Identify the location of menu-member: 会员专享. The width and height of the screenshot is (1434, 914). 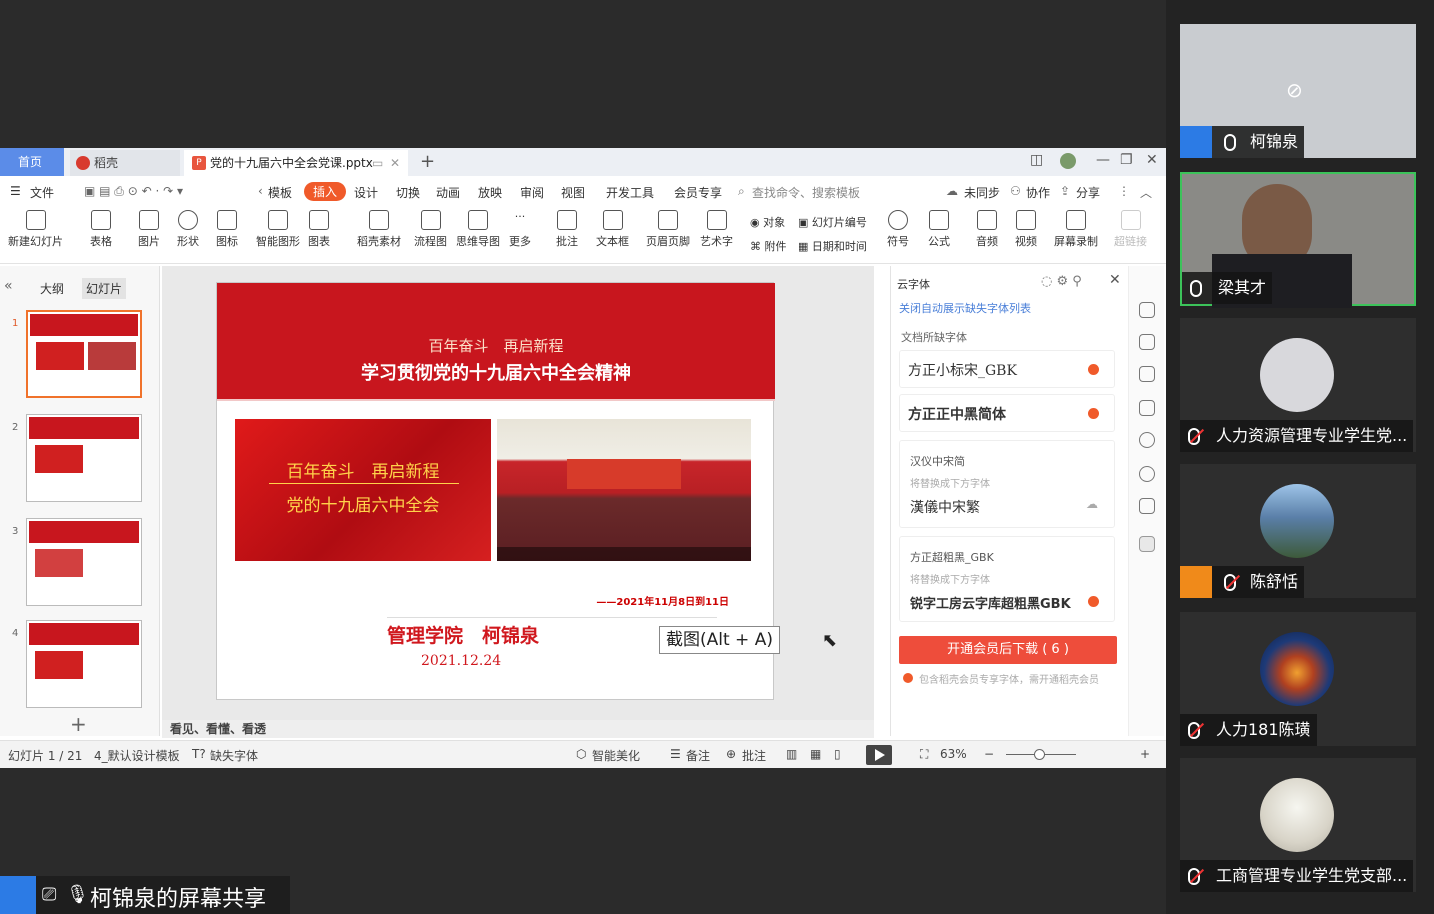
(698, 192).